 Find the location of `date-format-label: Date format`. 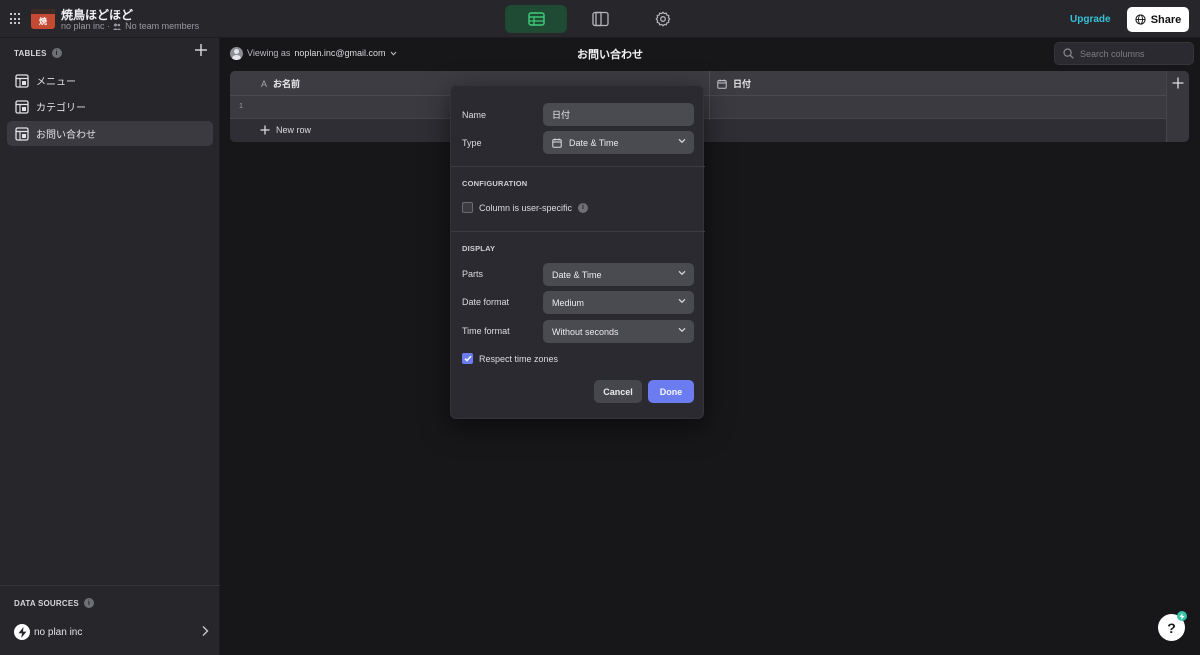

date-format-label: Date format is located at coordinates (486, 302).